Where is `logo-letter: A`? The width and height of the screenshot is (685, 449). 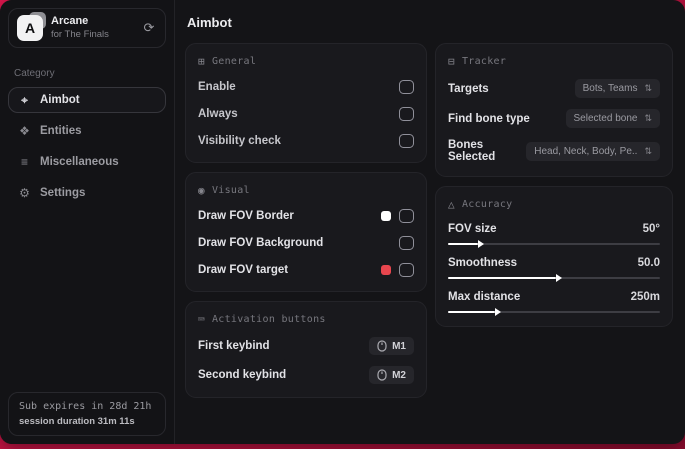 logo-letter: A is located at coordinates (30, 28).